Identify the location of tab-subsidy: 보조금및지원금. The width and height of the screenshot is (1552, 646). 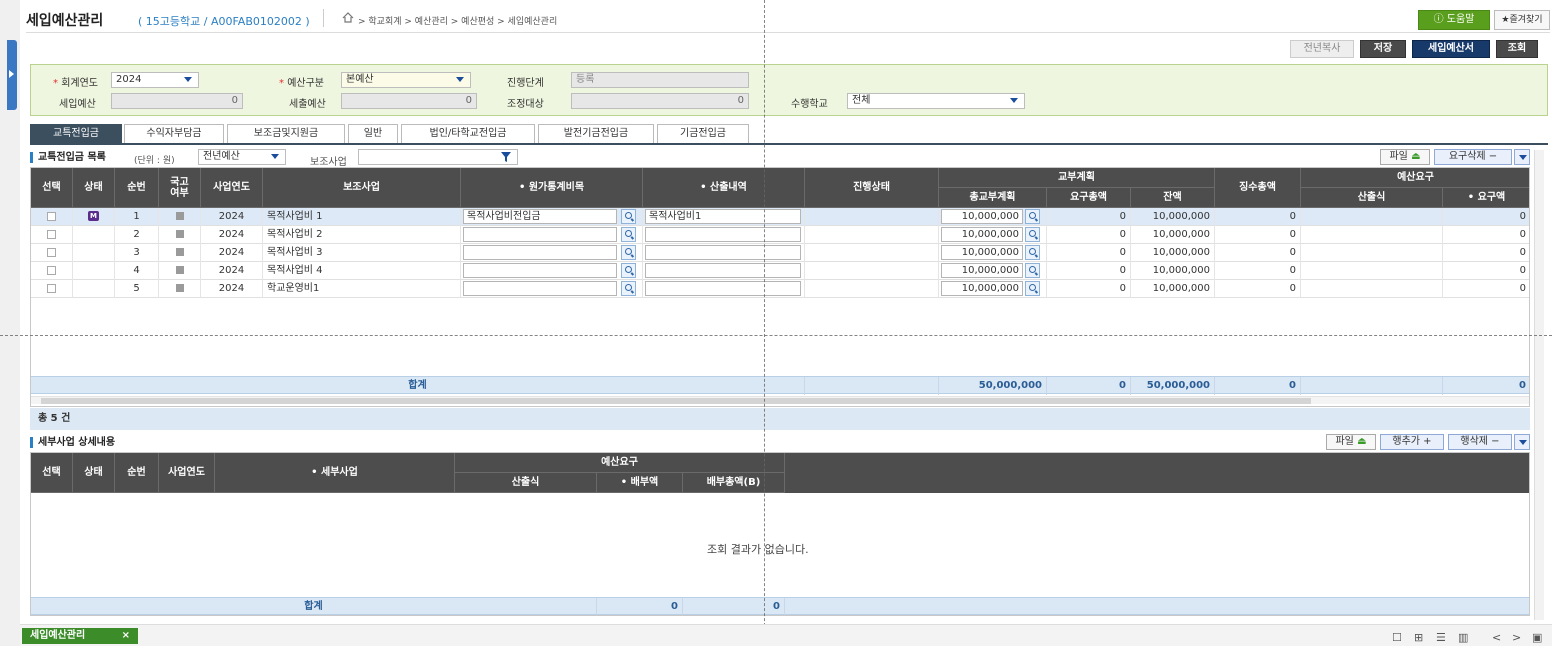
(286, 134).